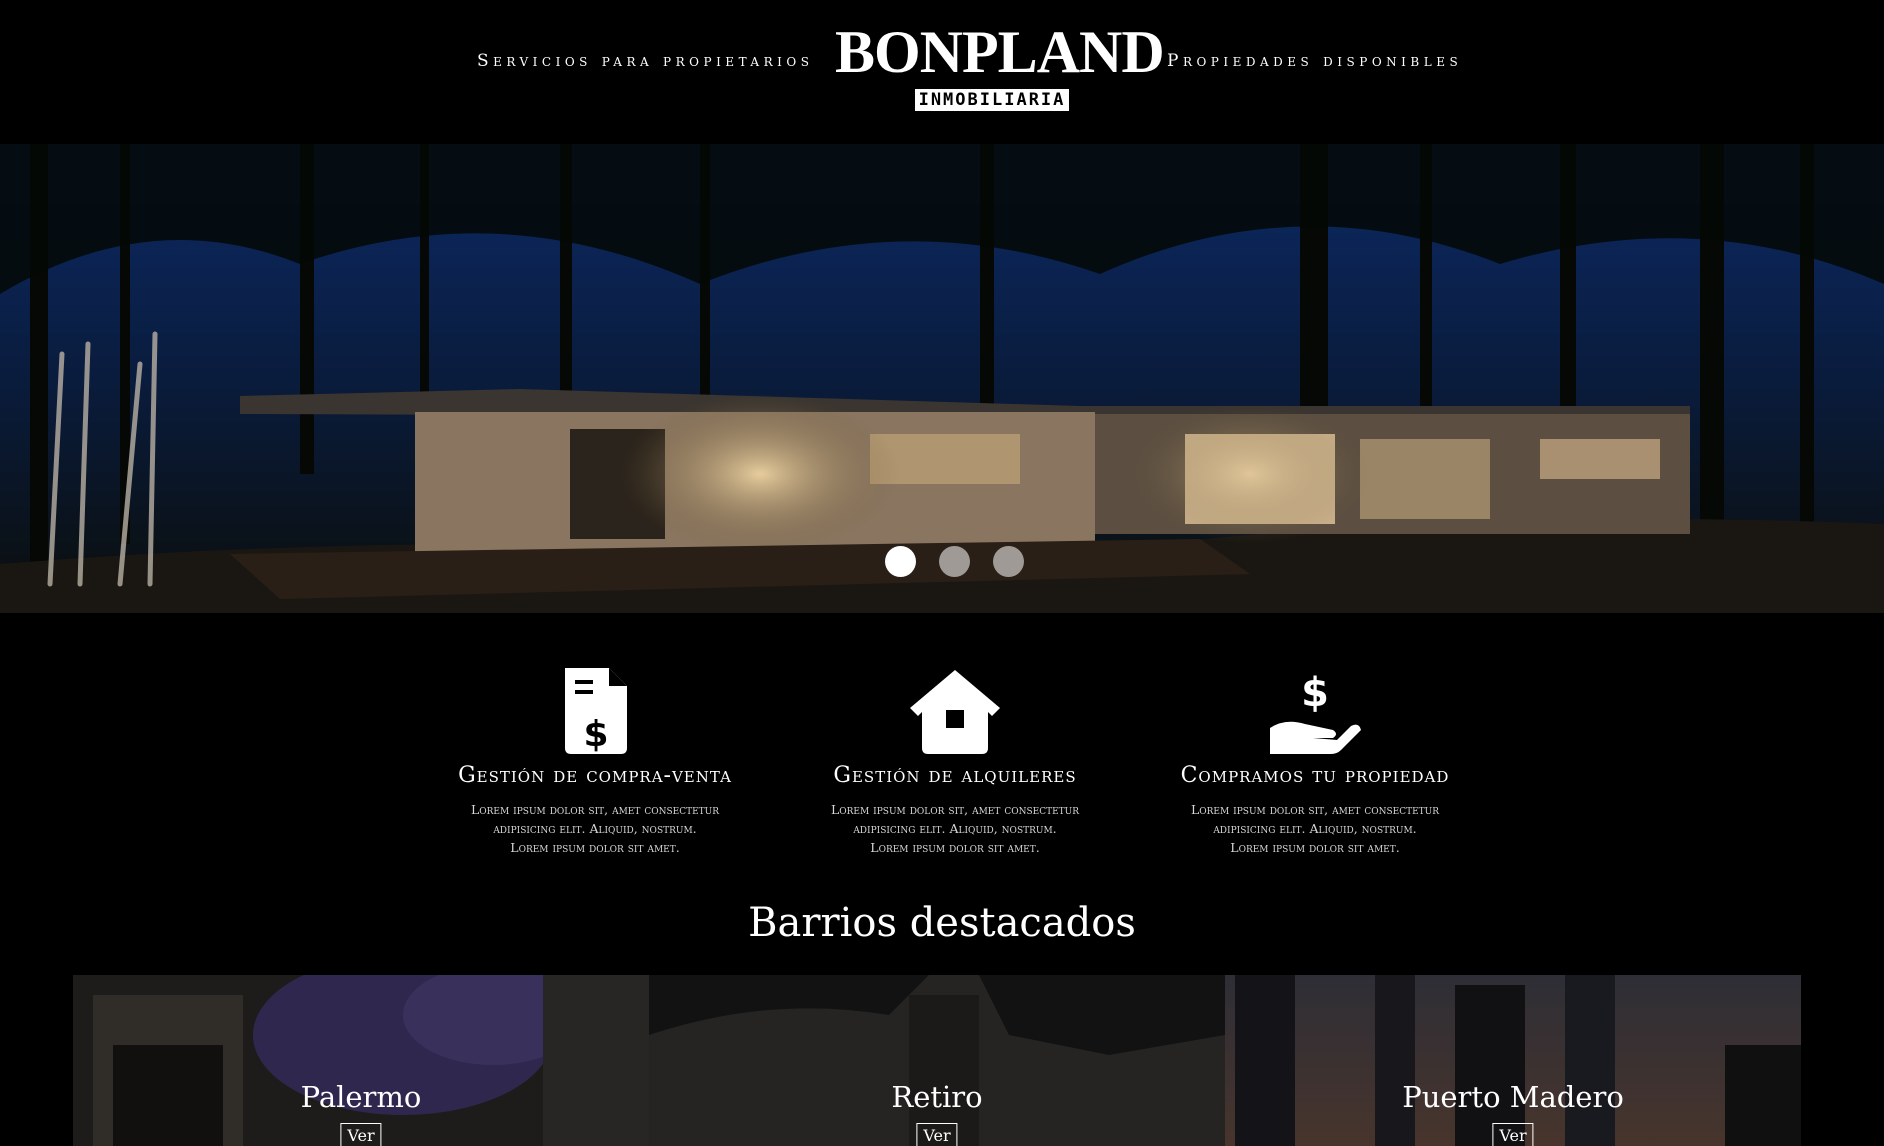 The image size is (1884, 1146). I want to click on nav-link-propiedades: Propiedades disponibles, so click(1314, 61).